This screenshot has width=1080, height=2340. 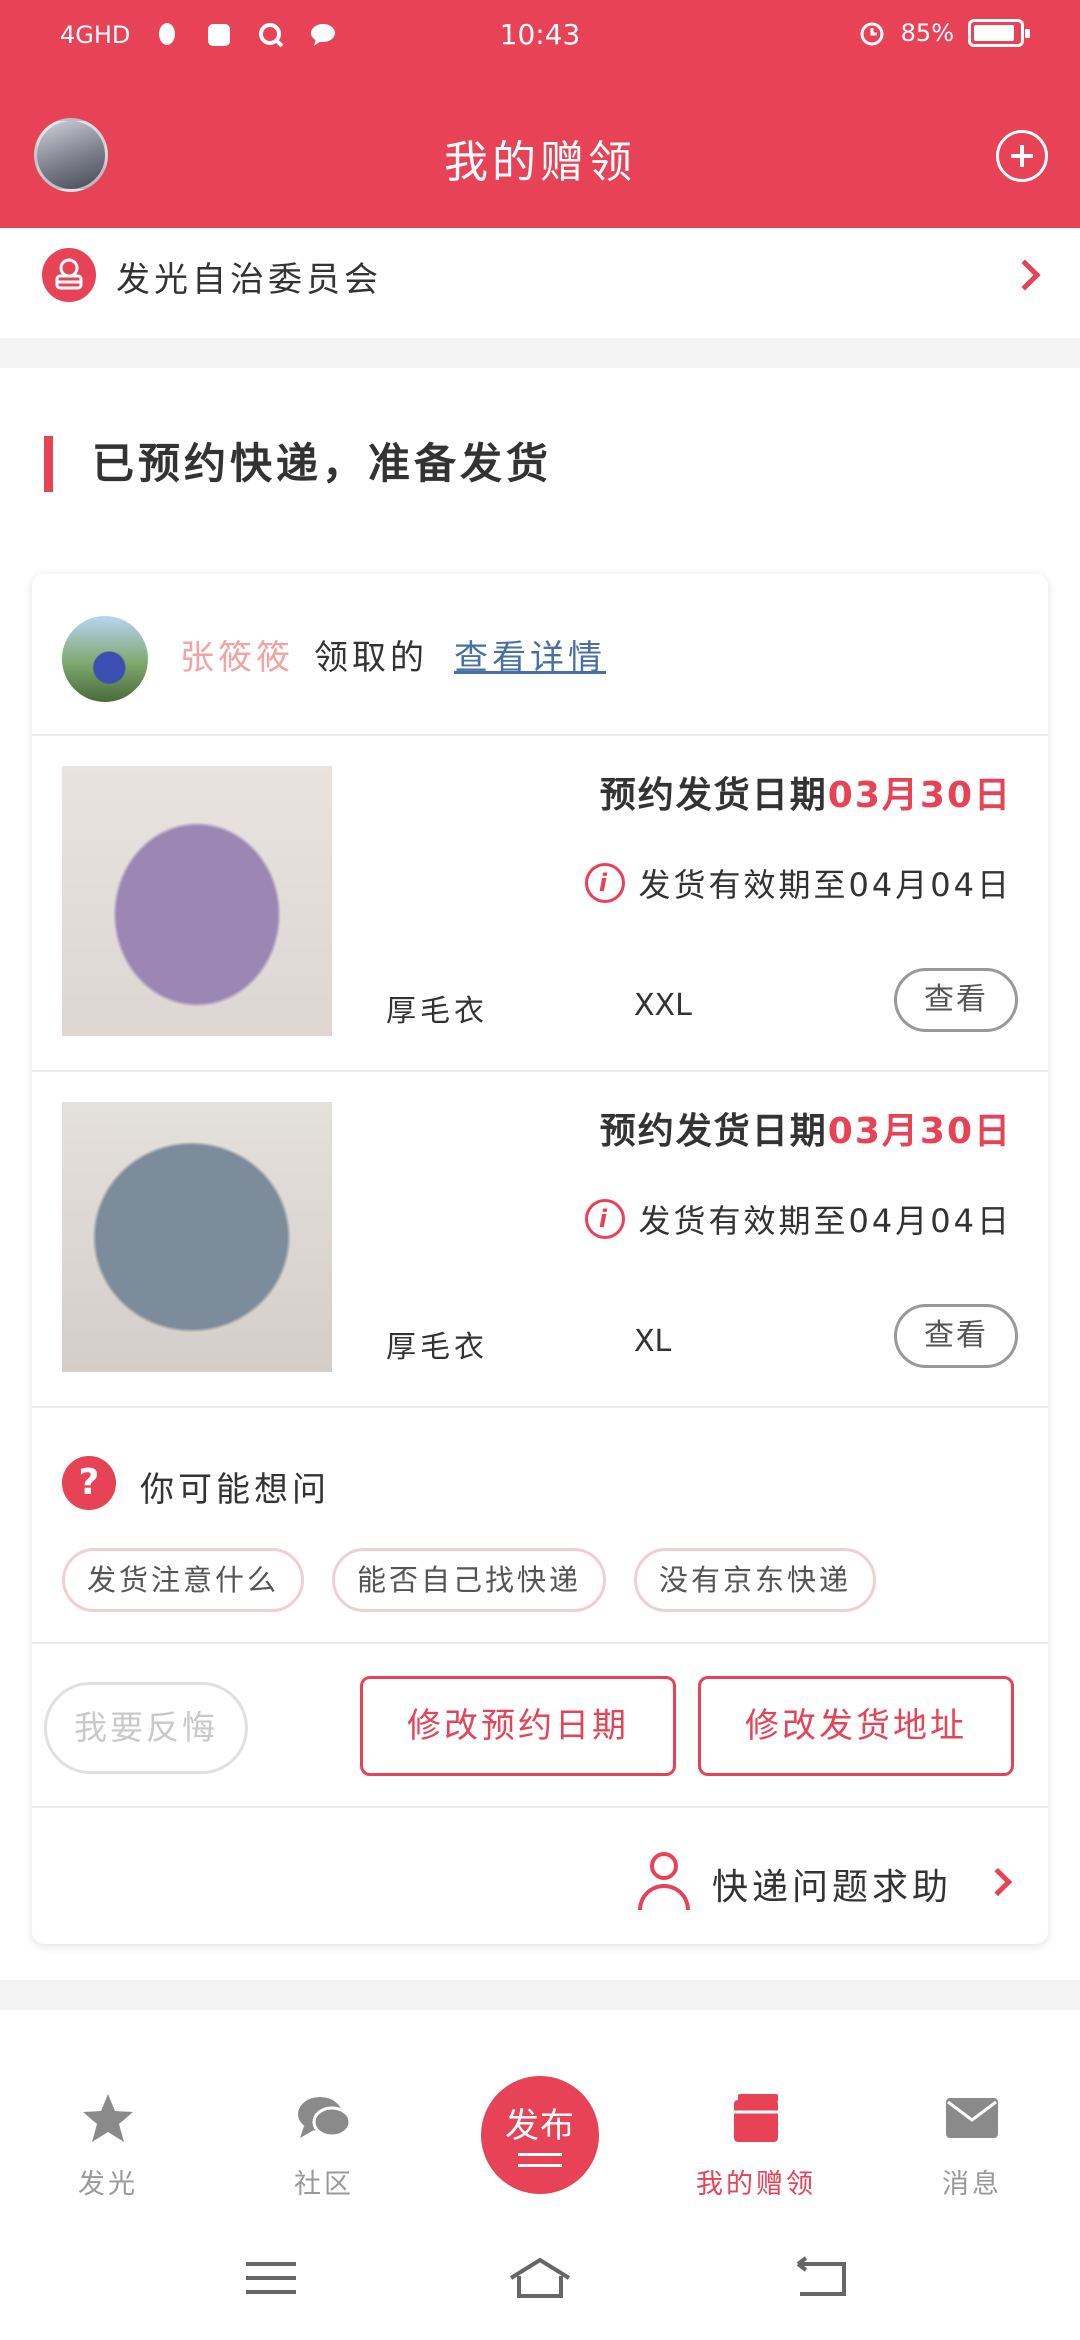 What do you see at coordinates (999, 33) in the screenshot?
I see `battery-icon` at bounding box center [999, 33].